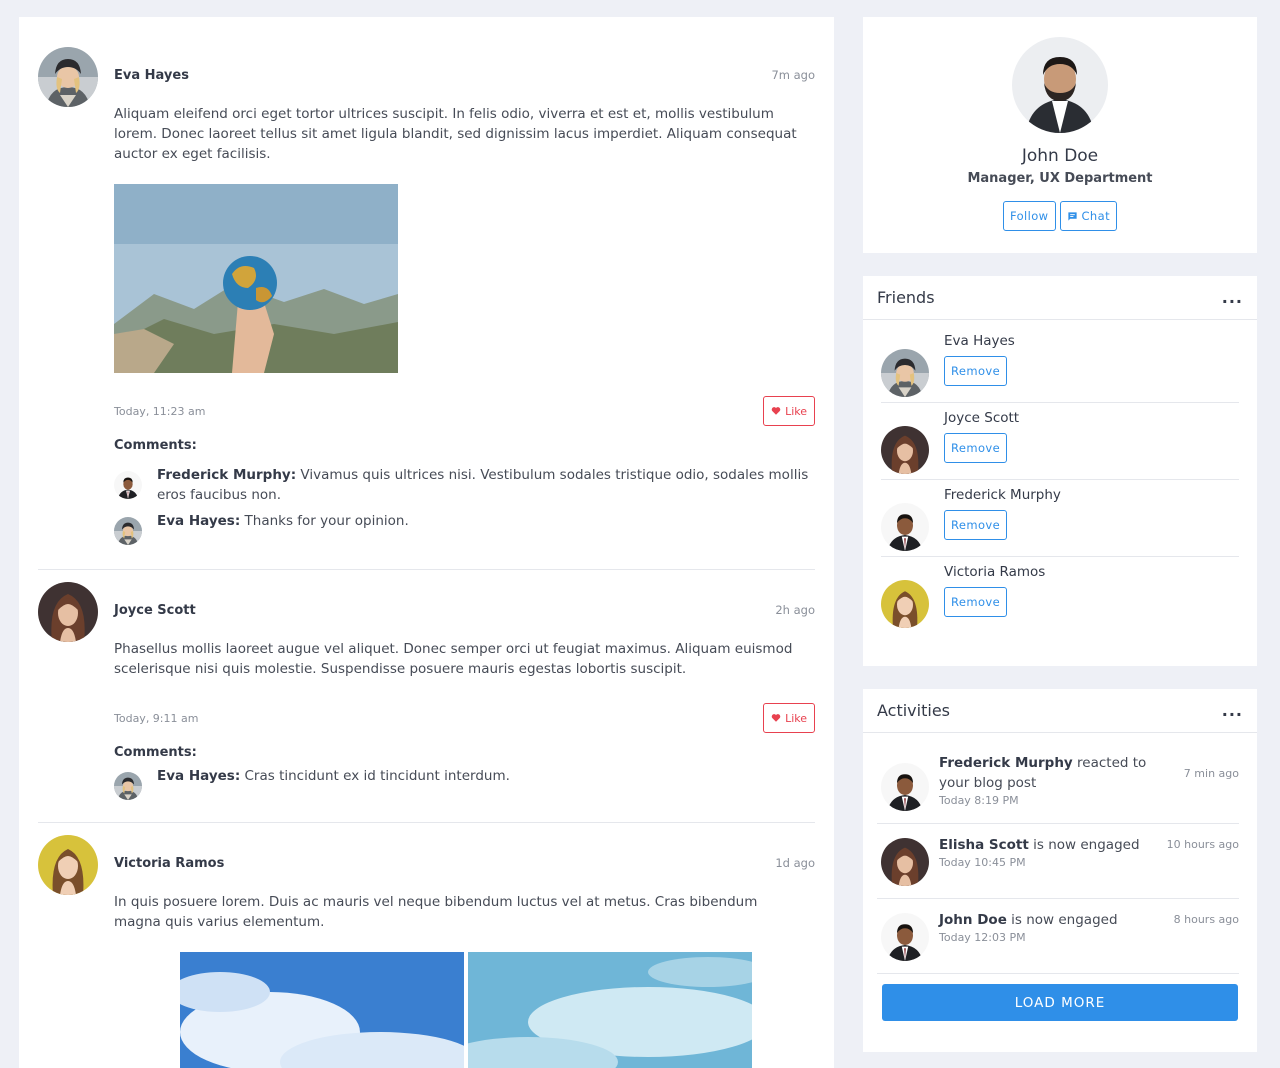  Describe the element at coordinates (994, 572) in the screenshot. I see `friend-name: Victoria Ramos` at that location.